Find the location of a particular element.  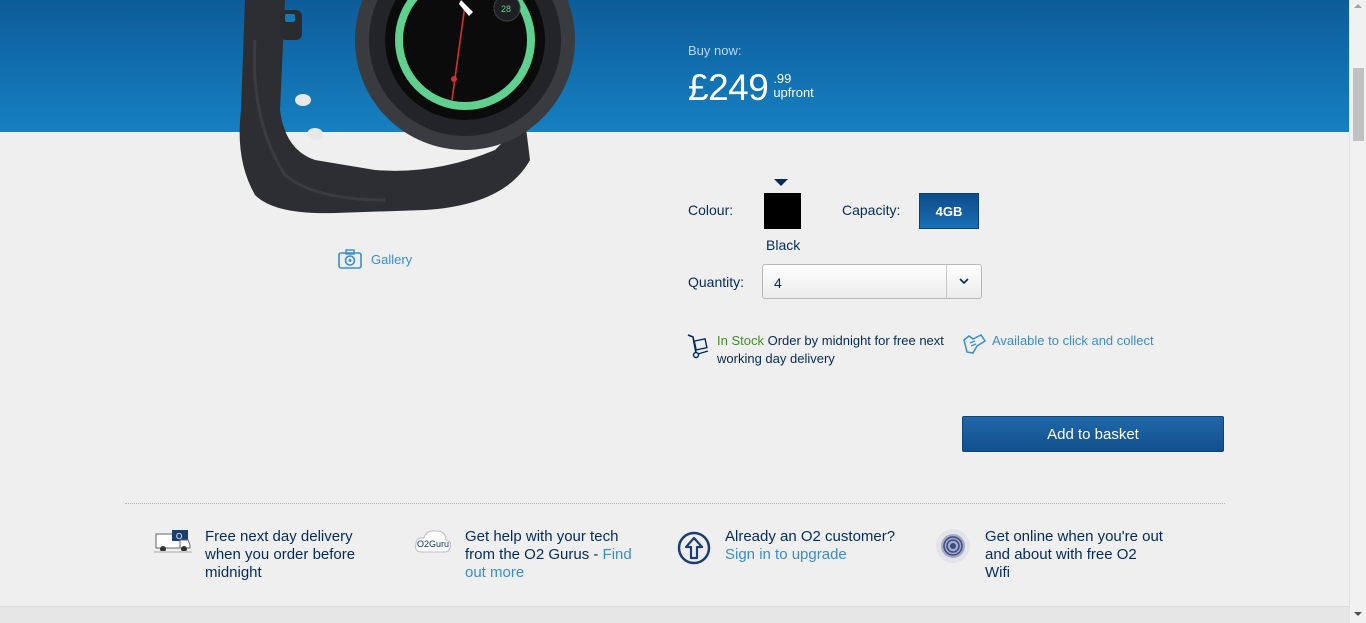

trolley-icon is located at coordinates (698, 346).